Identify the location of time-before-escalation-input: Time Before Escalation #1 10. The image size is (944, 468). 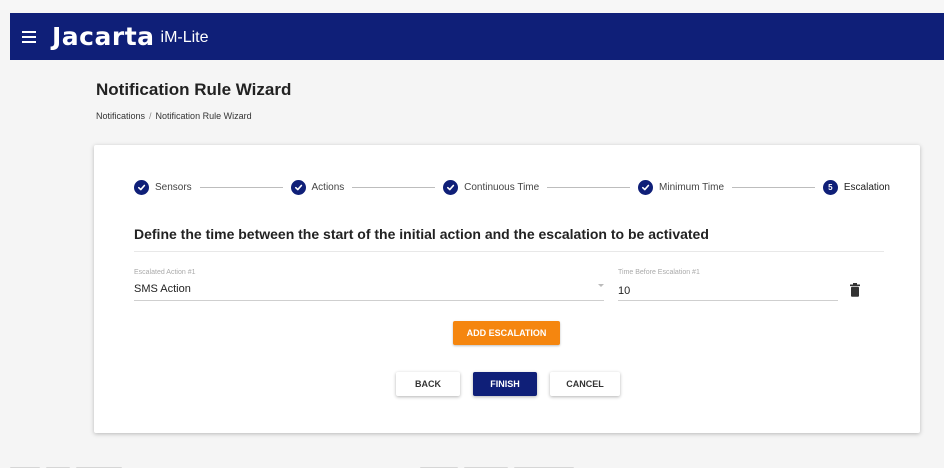
(728, 285).